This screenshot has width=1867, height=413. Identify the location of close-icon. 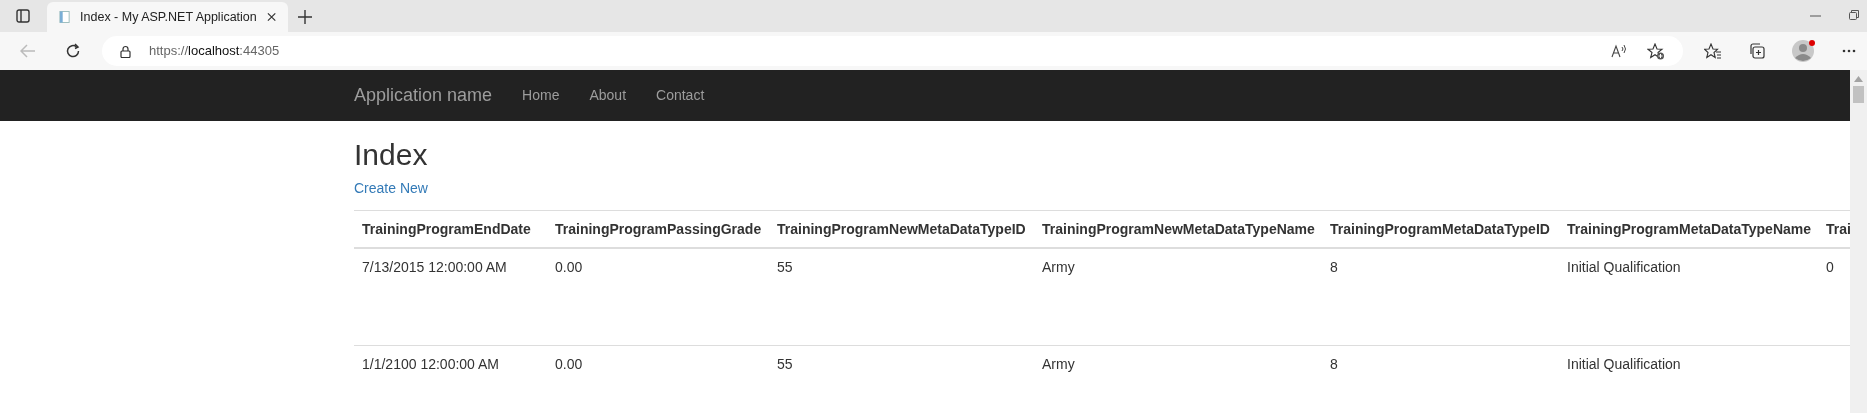
(271, 17).